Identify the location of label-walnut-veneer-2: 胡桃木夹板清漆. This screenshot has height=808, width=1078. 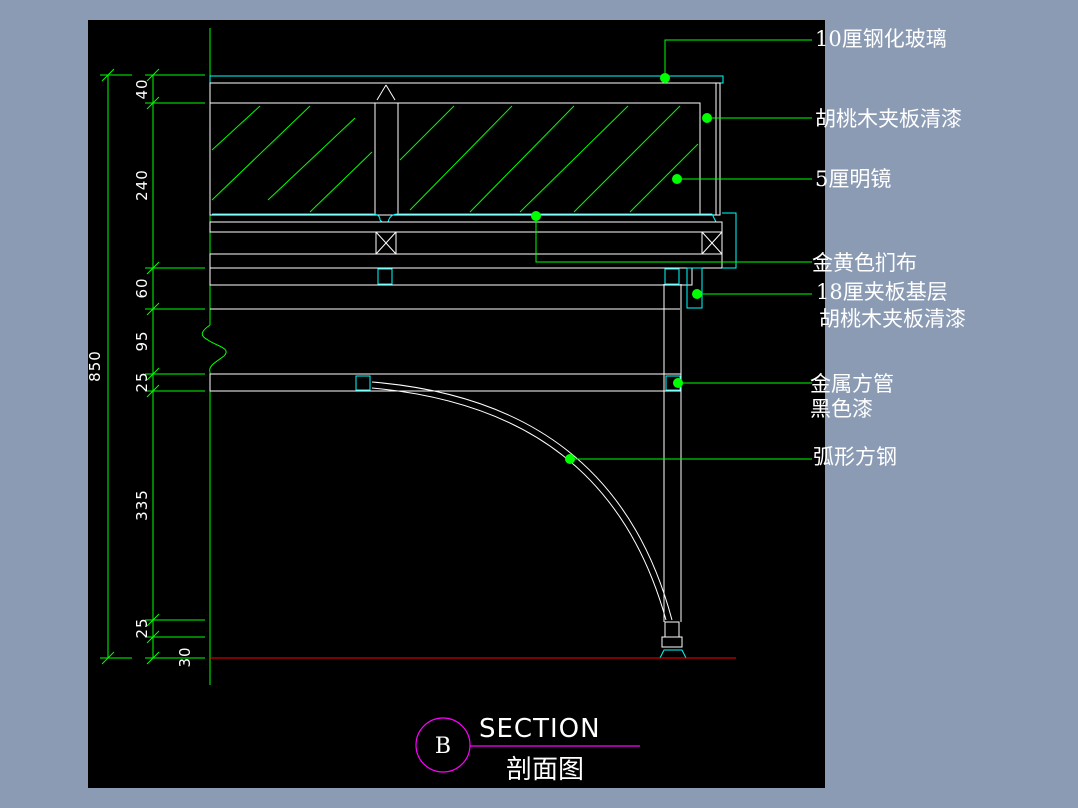
(892, 319).